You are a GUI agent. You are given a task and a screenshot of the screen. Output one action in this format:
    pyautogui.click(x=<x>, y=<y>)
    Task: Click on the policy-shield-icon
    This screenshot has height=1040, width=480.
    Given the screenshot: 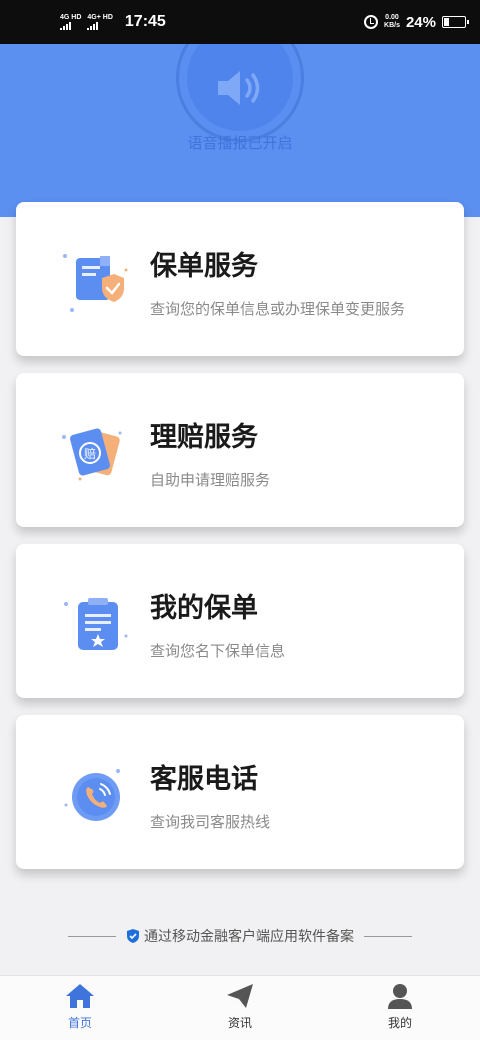 What is the action you would take?
    pyautogui.click(x=95, y=283)
    